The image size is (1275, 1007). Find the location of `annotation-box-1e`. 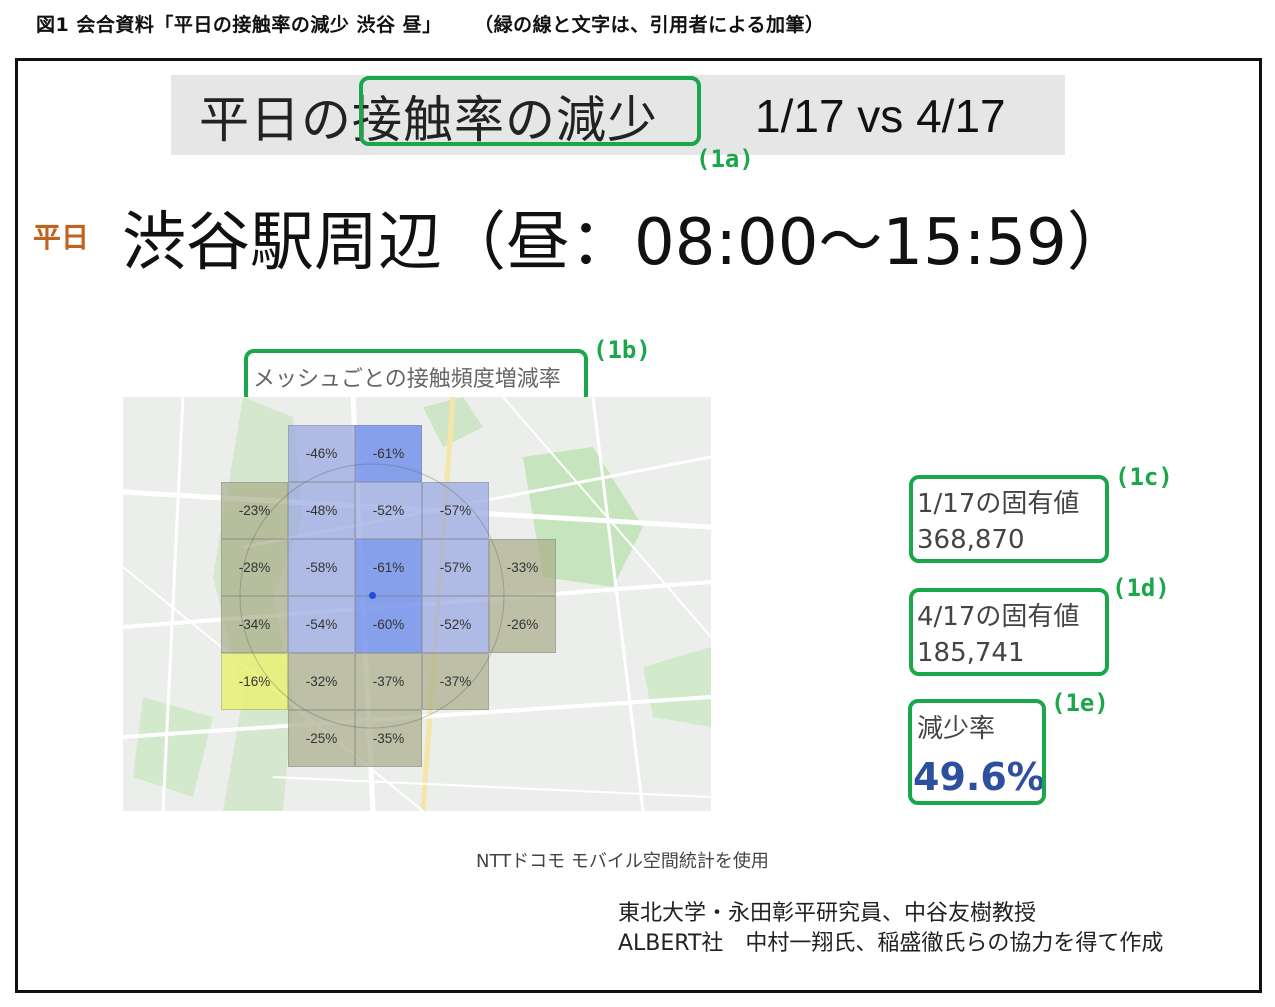

annotation-box-1e is located at coordinates (977, 752).